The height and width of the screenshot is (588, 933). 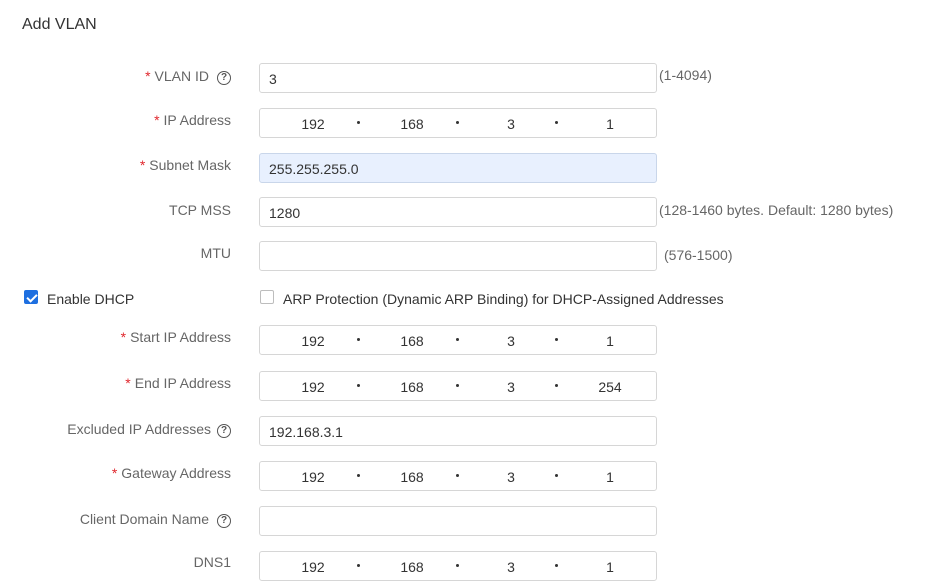 What do you see at coordinates (511, 341) in the screenshot?
I see `start-ip-octet-3: 3` at bounding box center [511, 341].